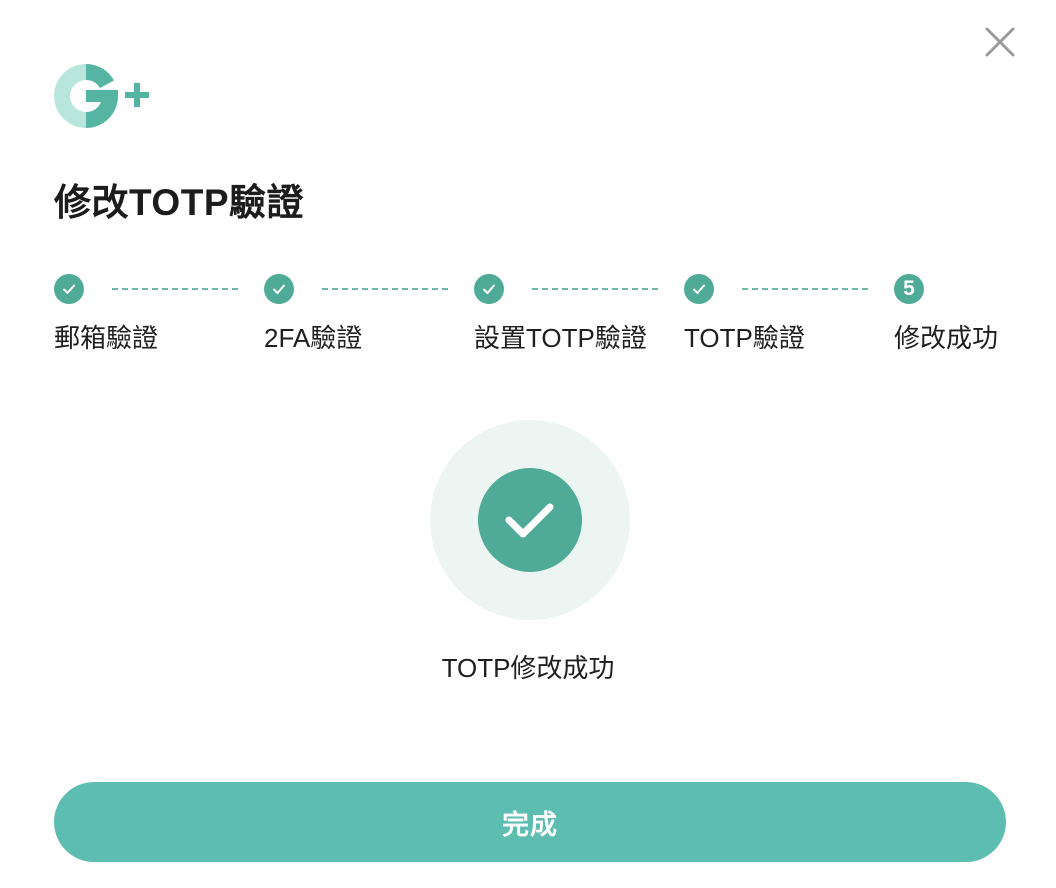 This screenshot has height=888, width=1056. What do you see at coordinates (946, 338) in the screenshot?
I see `step-label: 修改成功` at bounding box center [946, 338].